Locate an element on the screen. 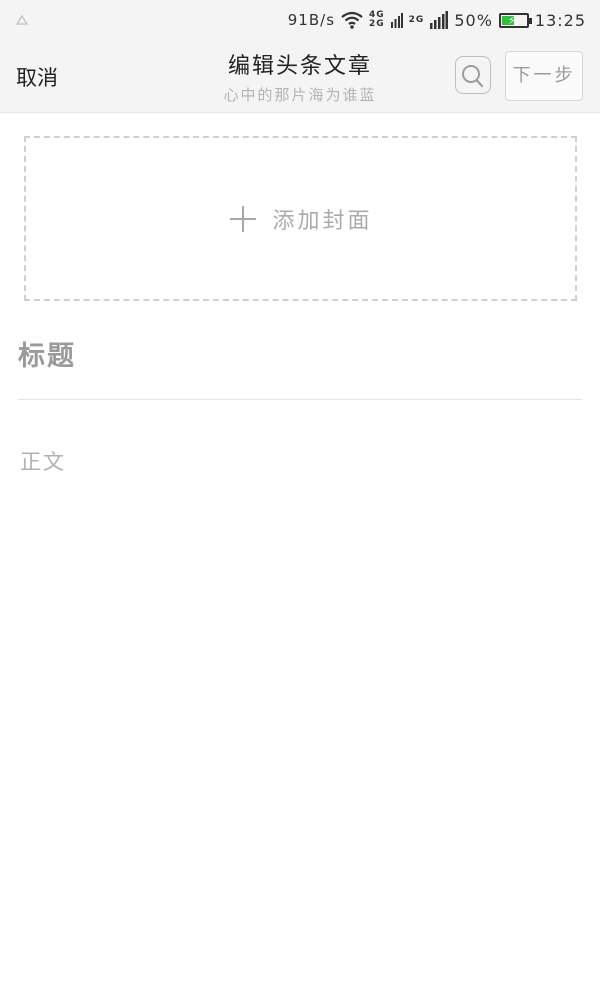 This screenshot has width=600, height=991. network-type-2-label: 2G is located at coordinates (416, 19).